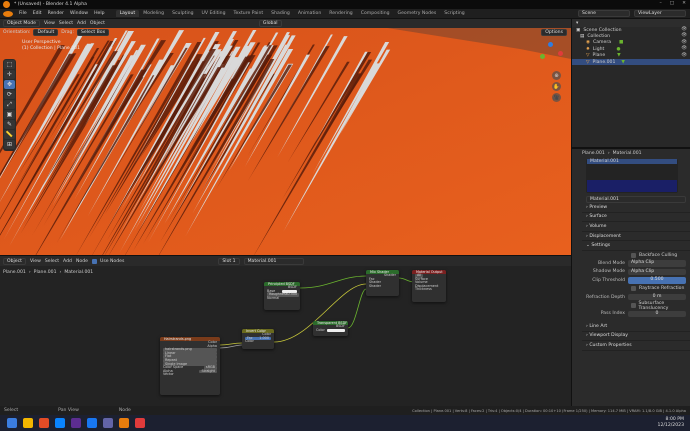 This screenshot has width=690, height=431. Describe the element at coordinates (214, 13) in the screenshot. I see `tab-uv-editing: UV Editing` at that location.